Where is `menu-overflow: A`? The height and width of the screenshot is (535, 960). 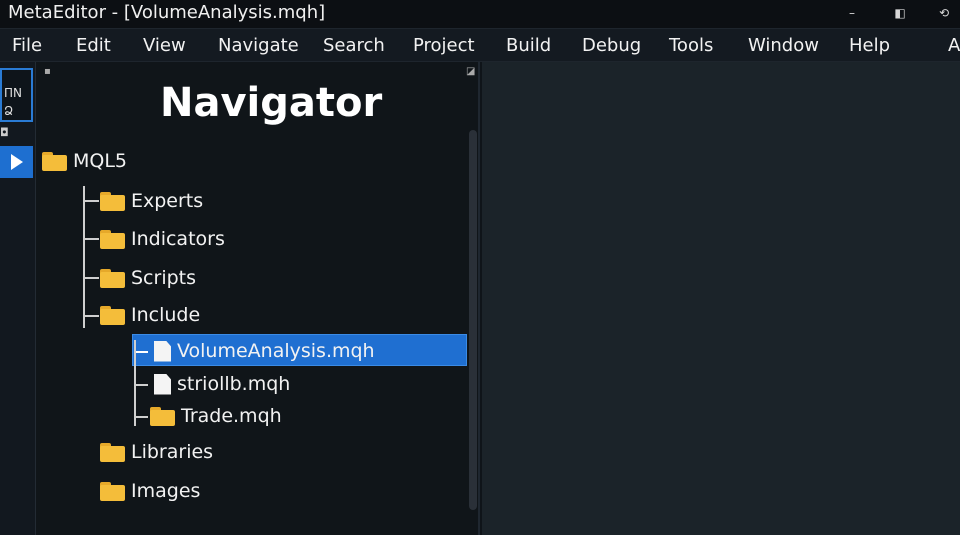
menu-overflow: A is located at coordinates (954, 45).